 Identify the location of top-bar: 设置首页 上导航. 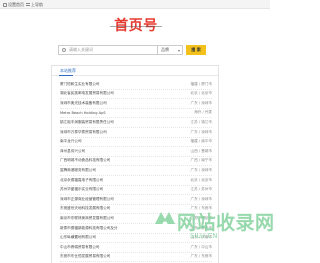
(135, 4).